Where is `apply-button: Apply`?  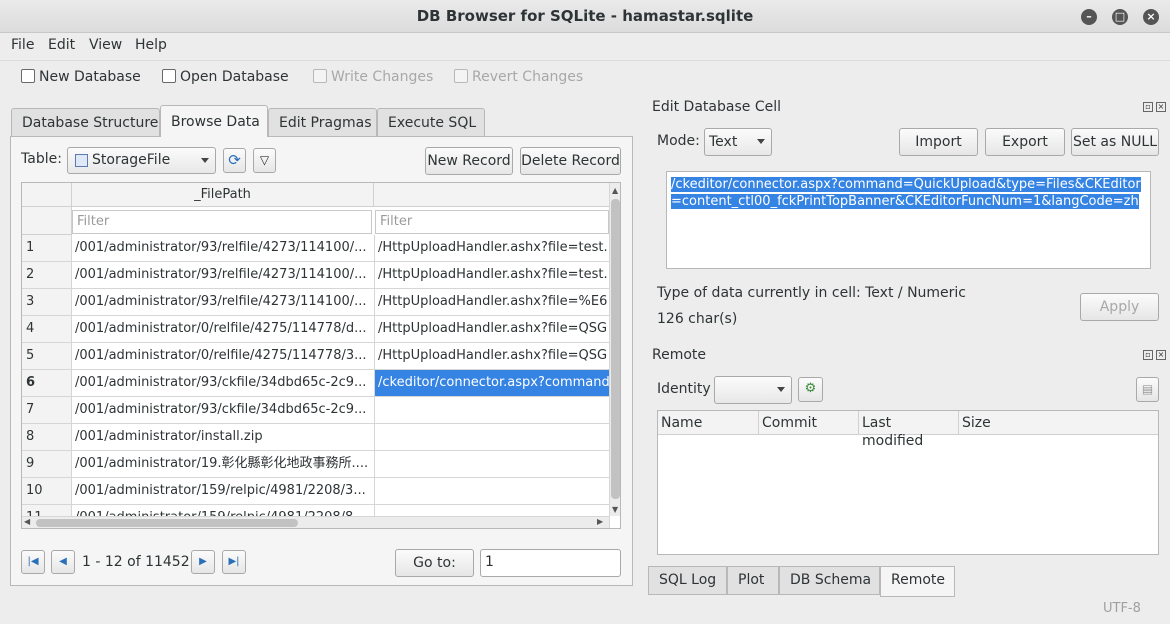
apply-button: Apply is located at coordinates (1119, 307).